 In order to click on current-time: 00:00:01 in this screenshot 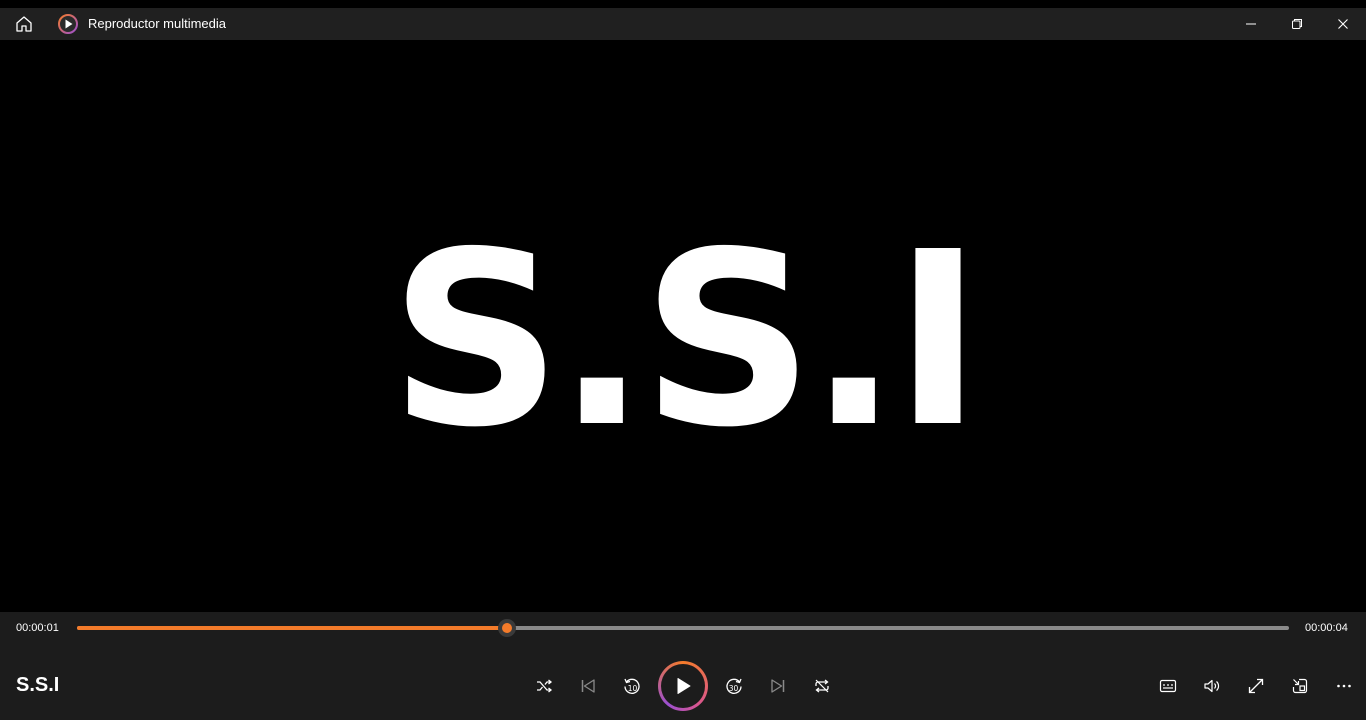, I will do `click(37, 628)`.